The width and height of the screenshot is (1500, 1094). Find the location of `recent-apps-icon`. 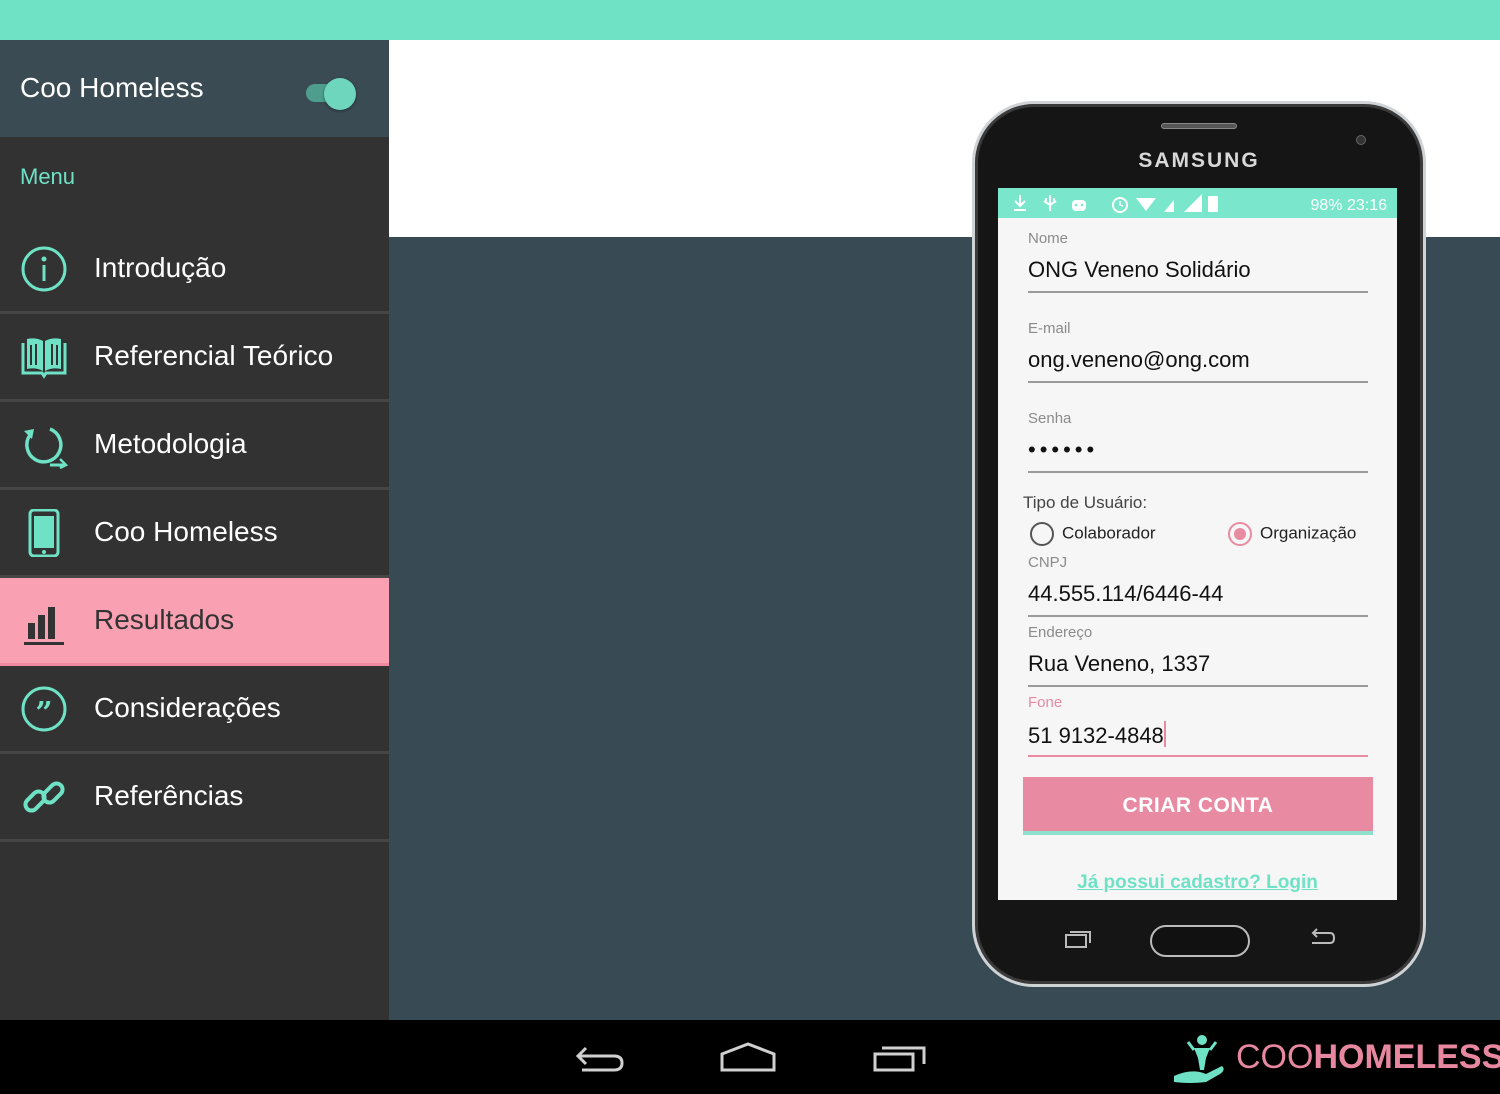

recent-apps-icon is located at coordinates (900, 1056).